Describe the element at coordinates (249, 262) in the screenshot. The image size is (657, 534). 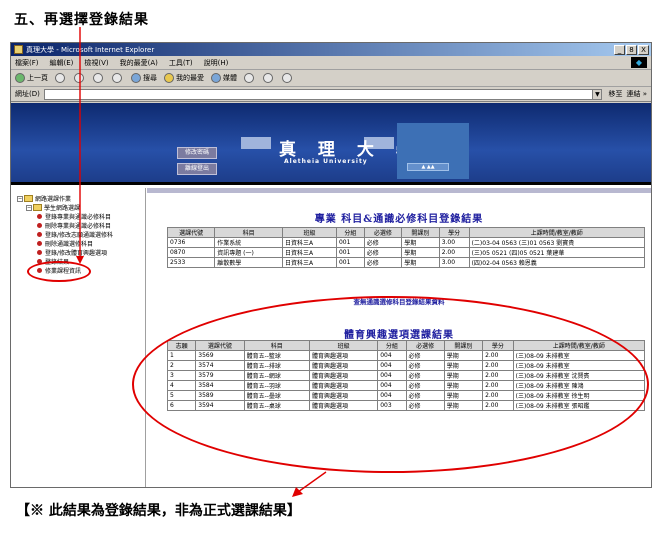
I see `table-cell: 離散數學` at that location.